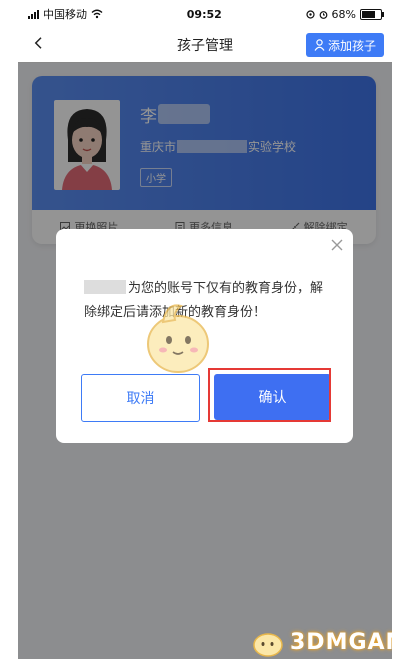  What do you see at coordinates (341, 642) in the screenshot?
I see `watermark-text: 3DMGAME` at bounding box center [341, 642].